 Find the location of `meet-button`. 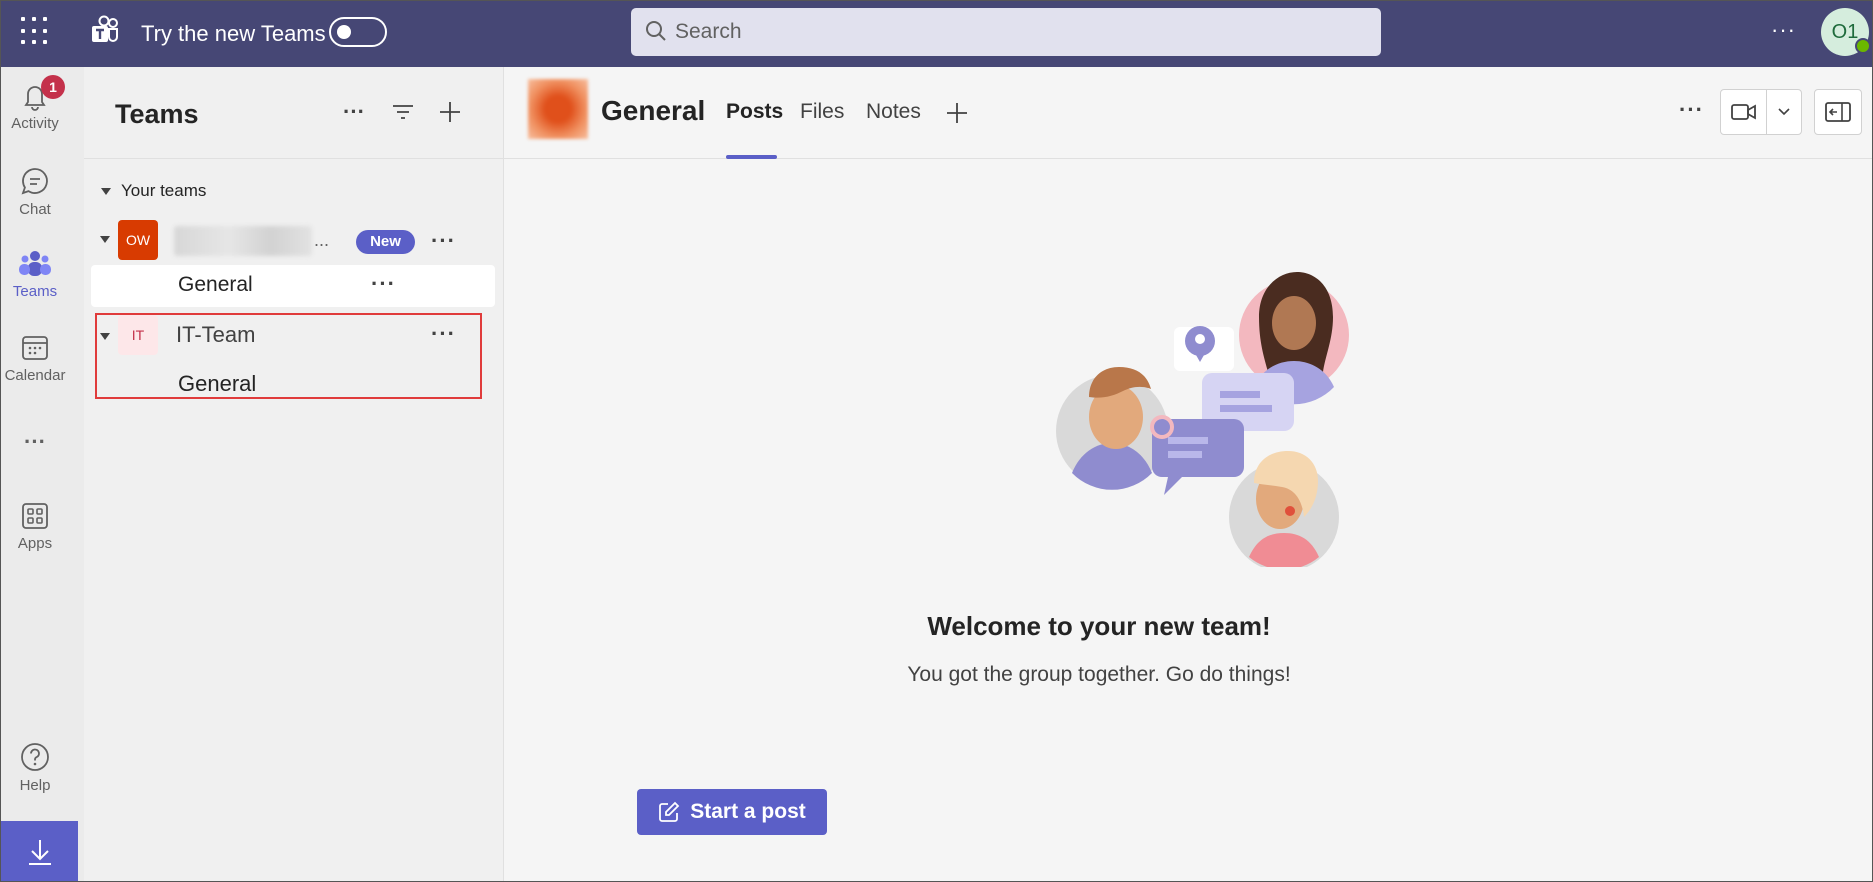

meet-button is located at coordinates (1761, 112).